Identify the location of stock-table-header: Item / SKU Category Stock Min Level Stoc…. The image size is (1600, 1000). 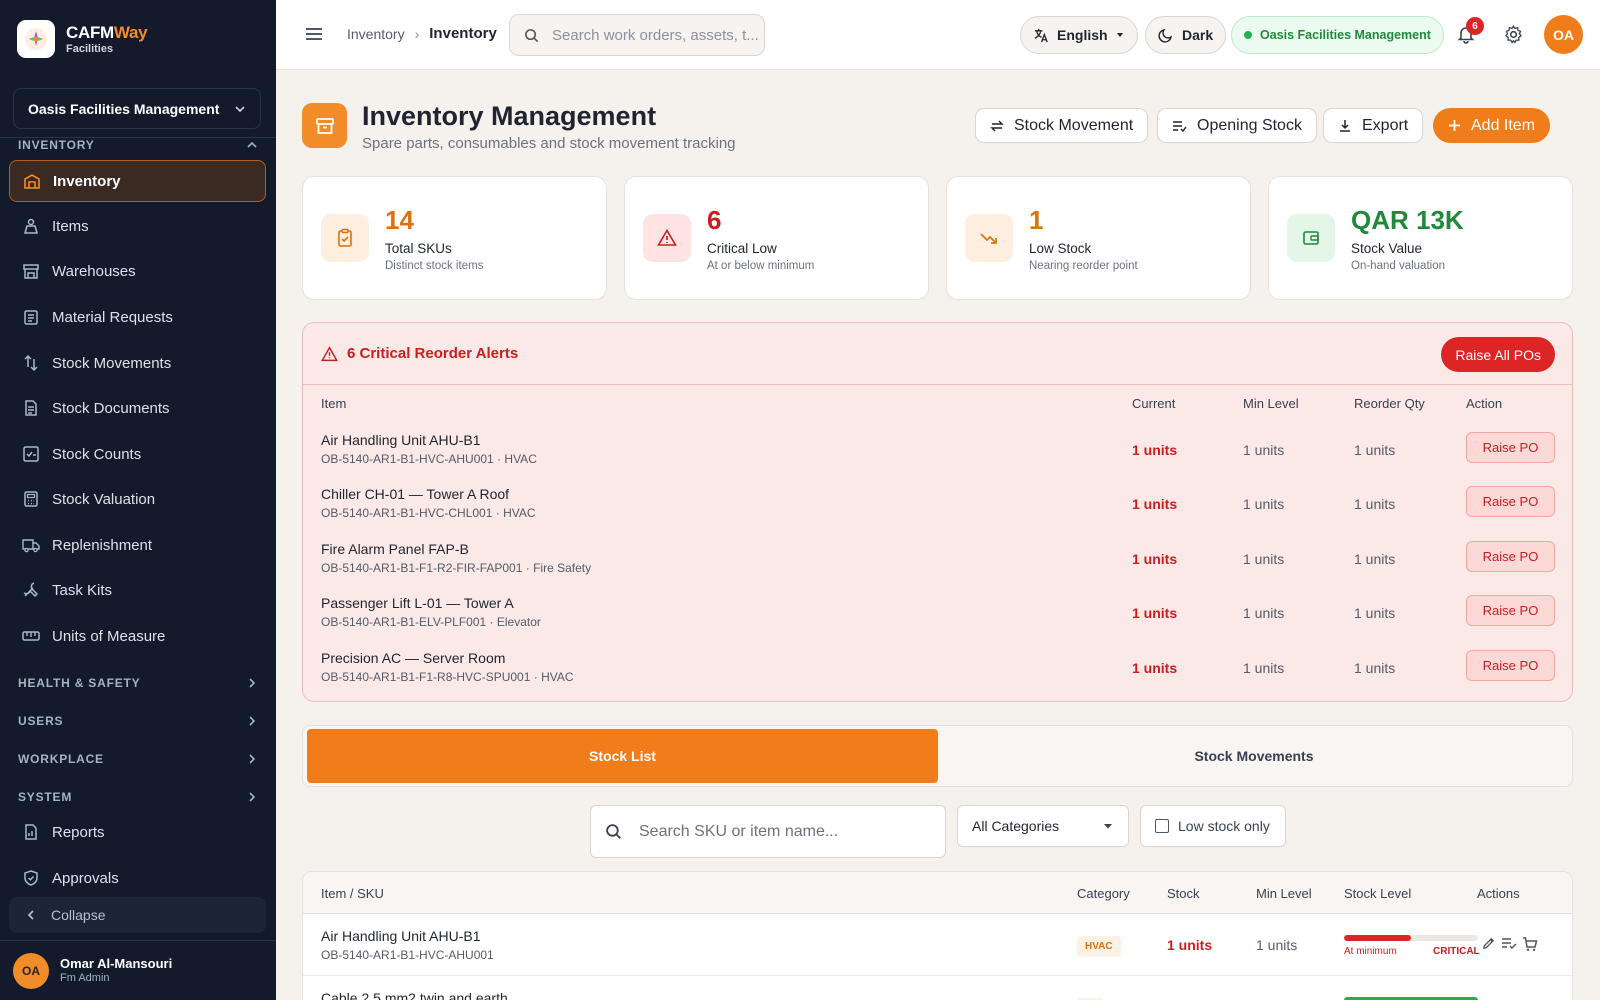
(937, 893).